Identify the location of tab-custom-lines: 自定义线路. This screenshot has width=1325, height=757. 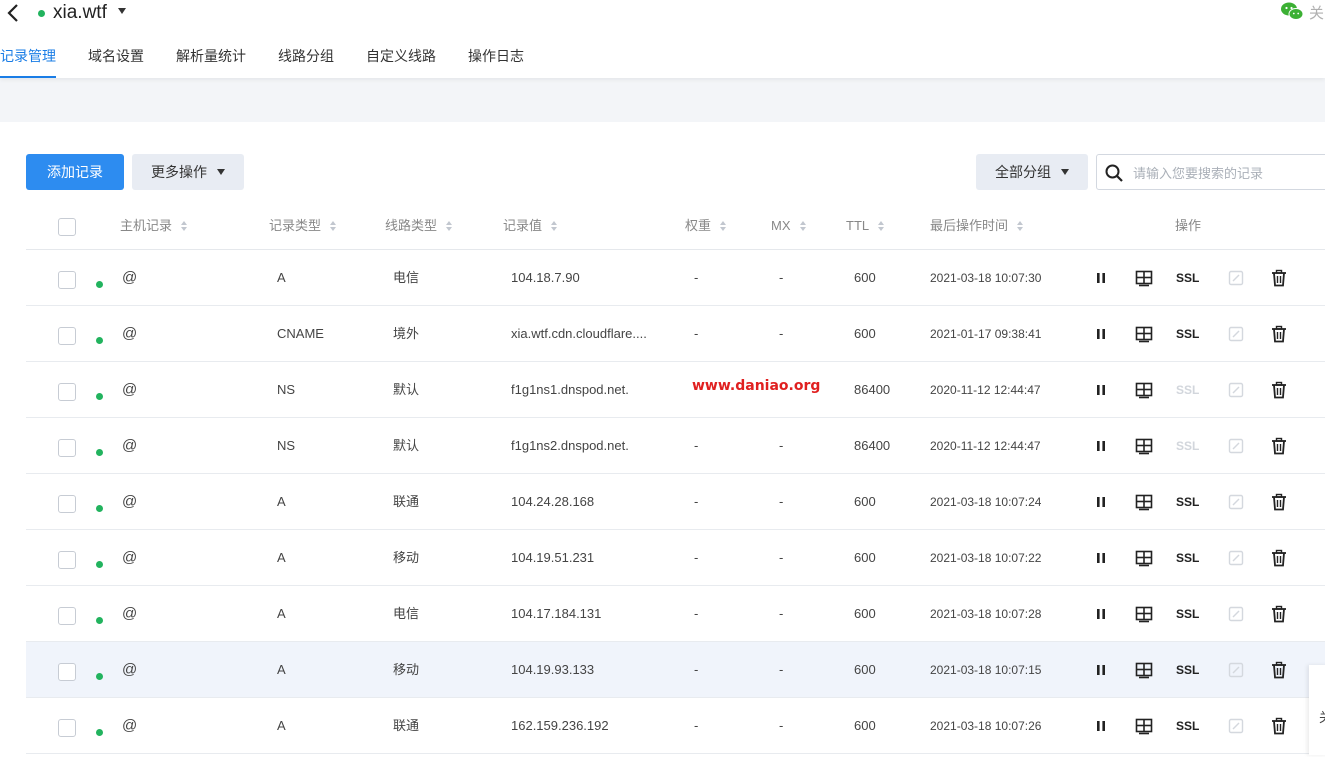
(401, 62).